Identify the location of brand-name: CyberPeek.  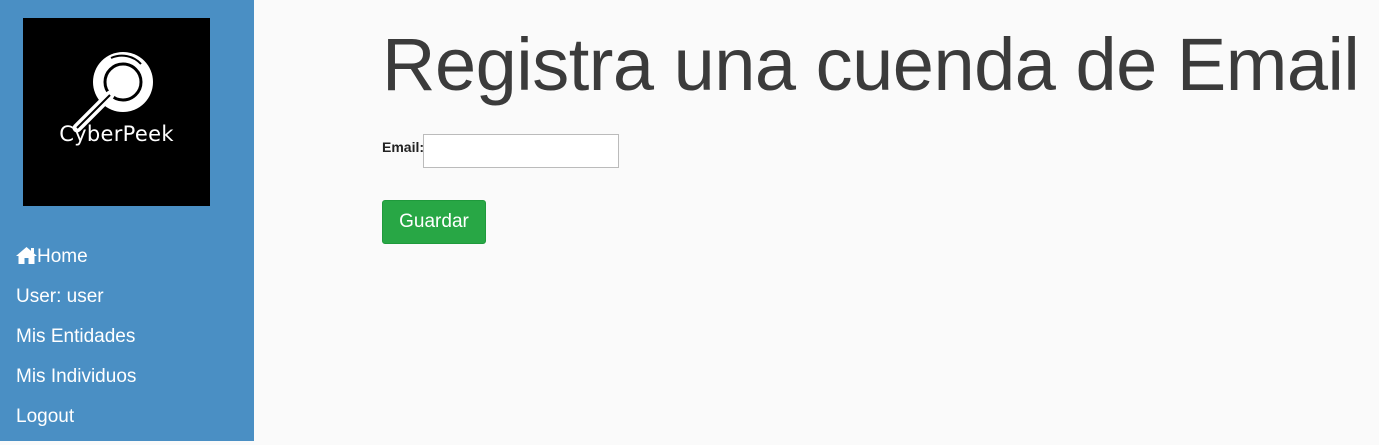
(116, 134).